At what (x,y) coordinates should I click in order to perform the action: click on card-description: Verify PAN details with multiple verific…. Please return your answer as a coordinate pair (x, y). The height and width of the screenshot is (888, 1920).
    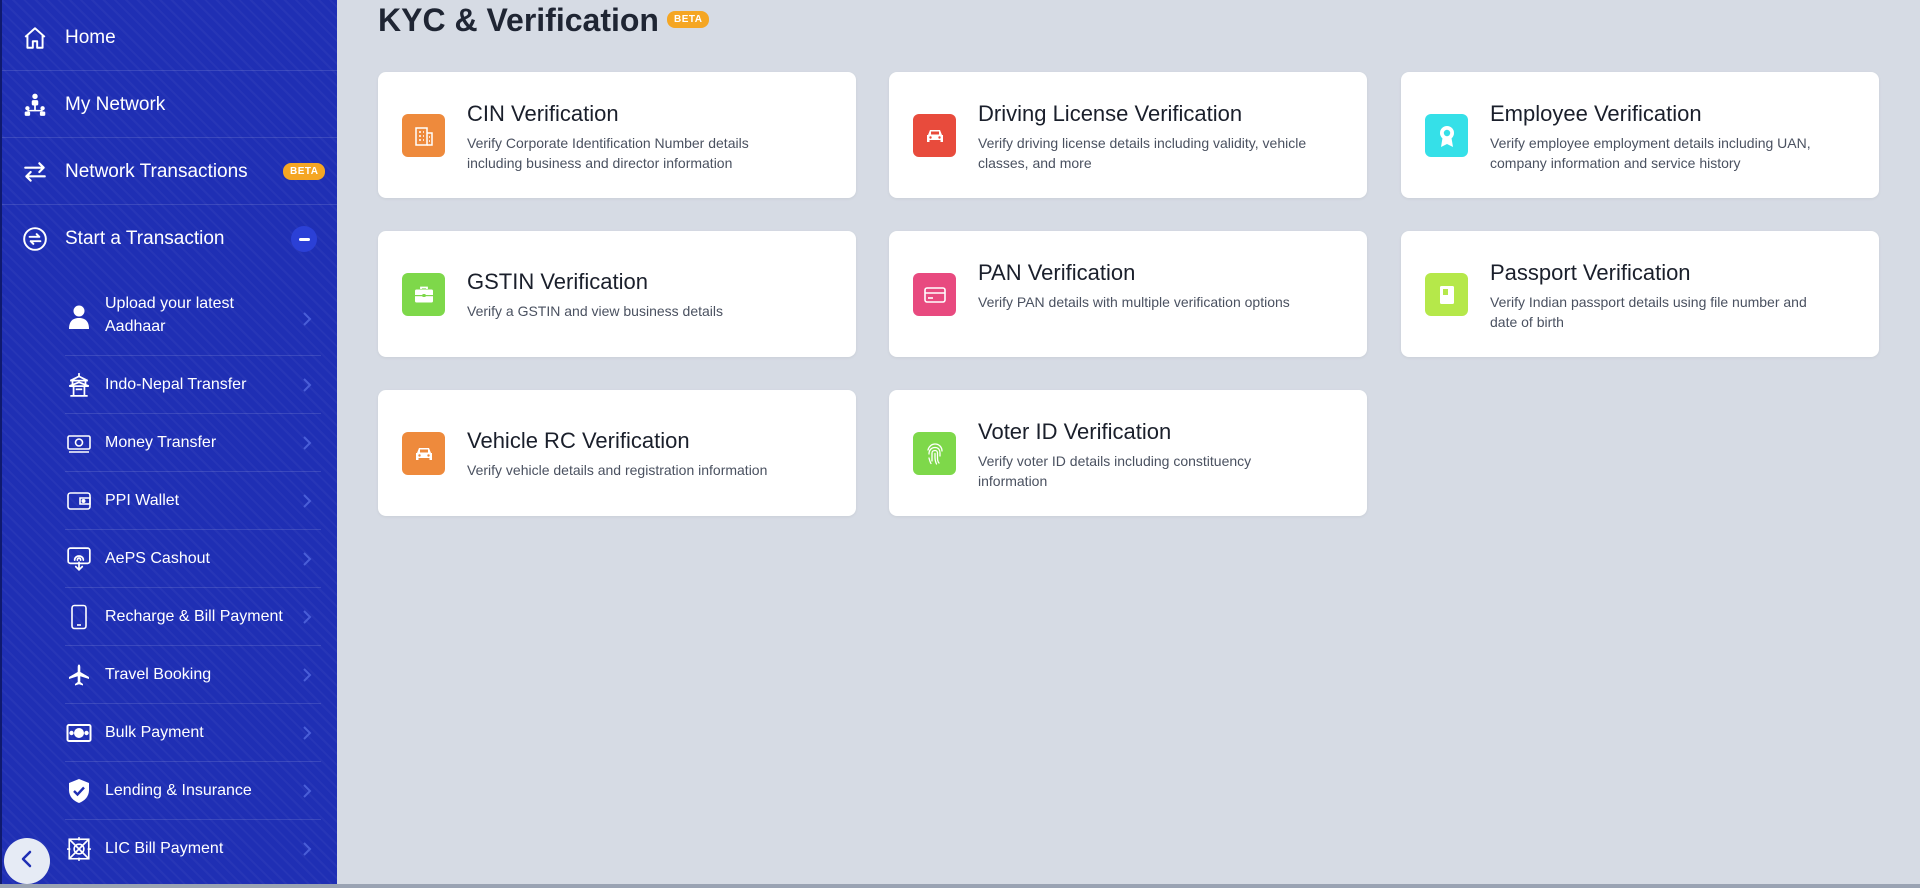
    Looking at the image, I should click on (1134, 302).